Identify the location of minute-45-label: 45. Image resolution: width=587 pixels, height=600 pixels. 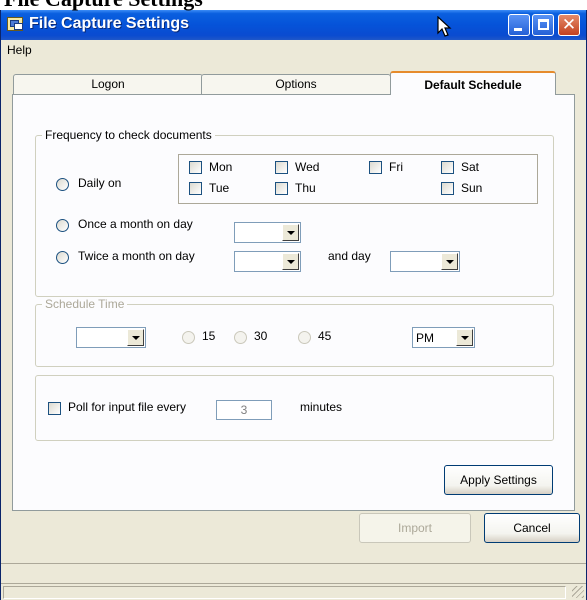
(325, 336).